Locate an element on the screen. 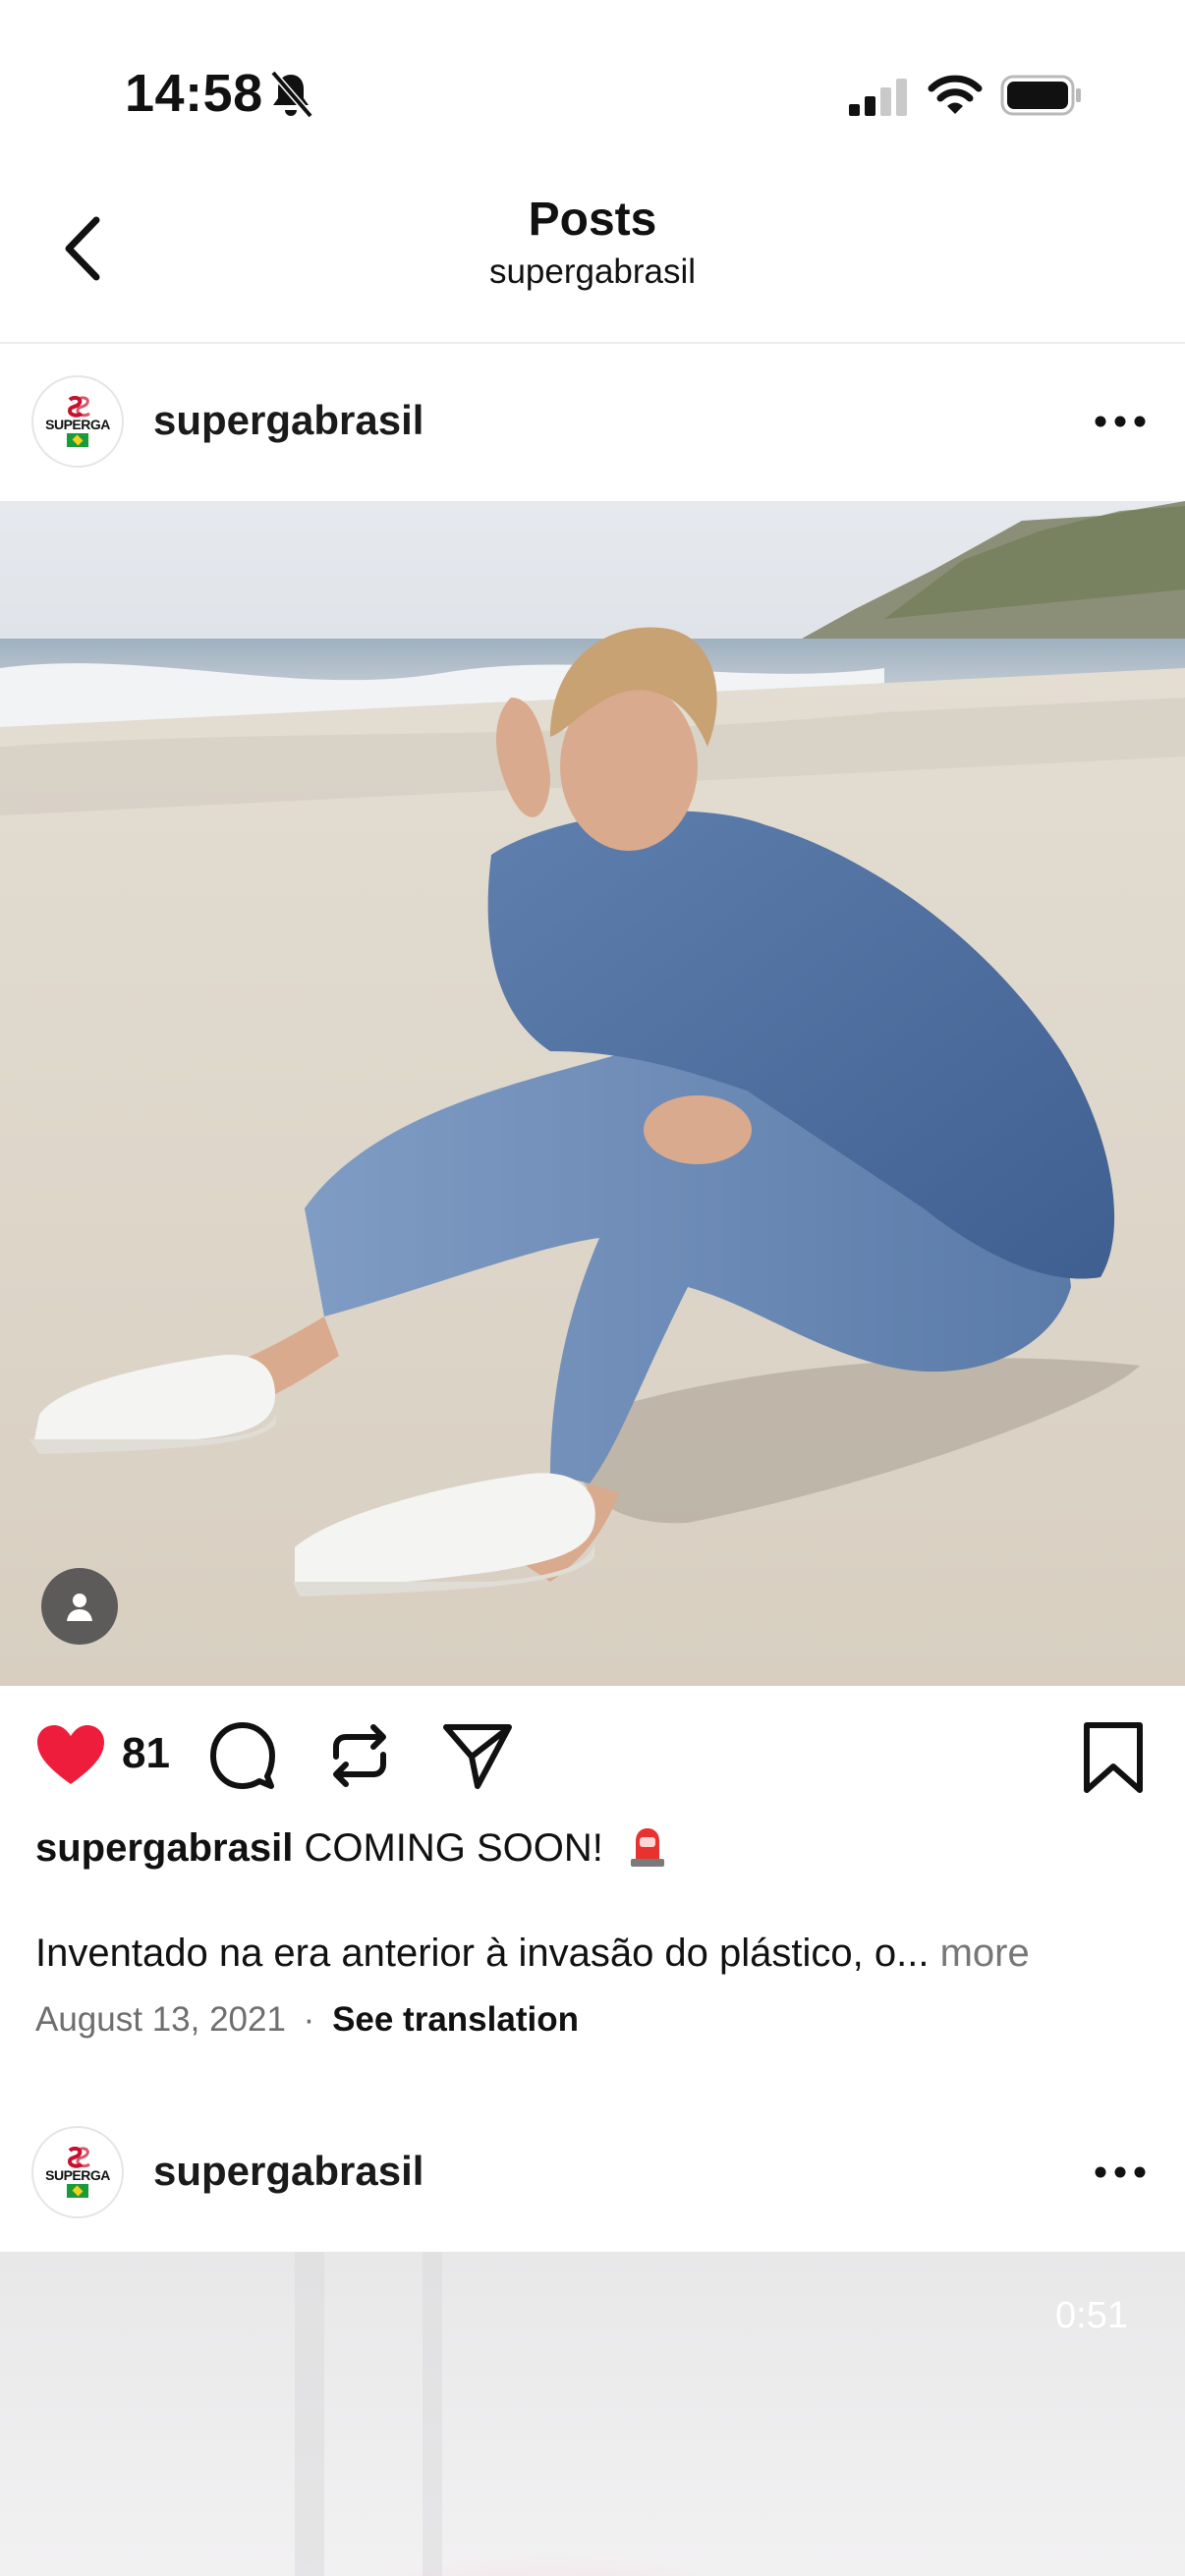 This screenshot has height=2576, width=1185. police-light-emoji-icon is located at coordinates (648, 1847).